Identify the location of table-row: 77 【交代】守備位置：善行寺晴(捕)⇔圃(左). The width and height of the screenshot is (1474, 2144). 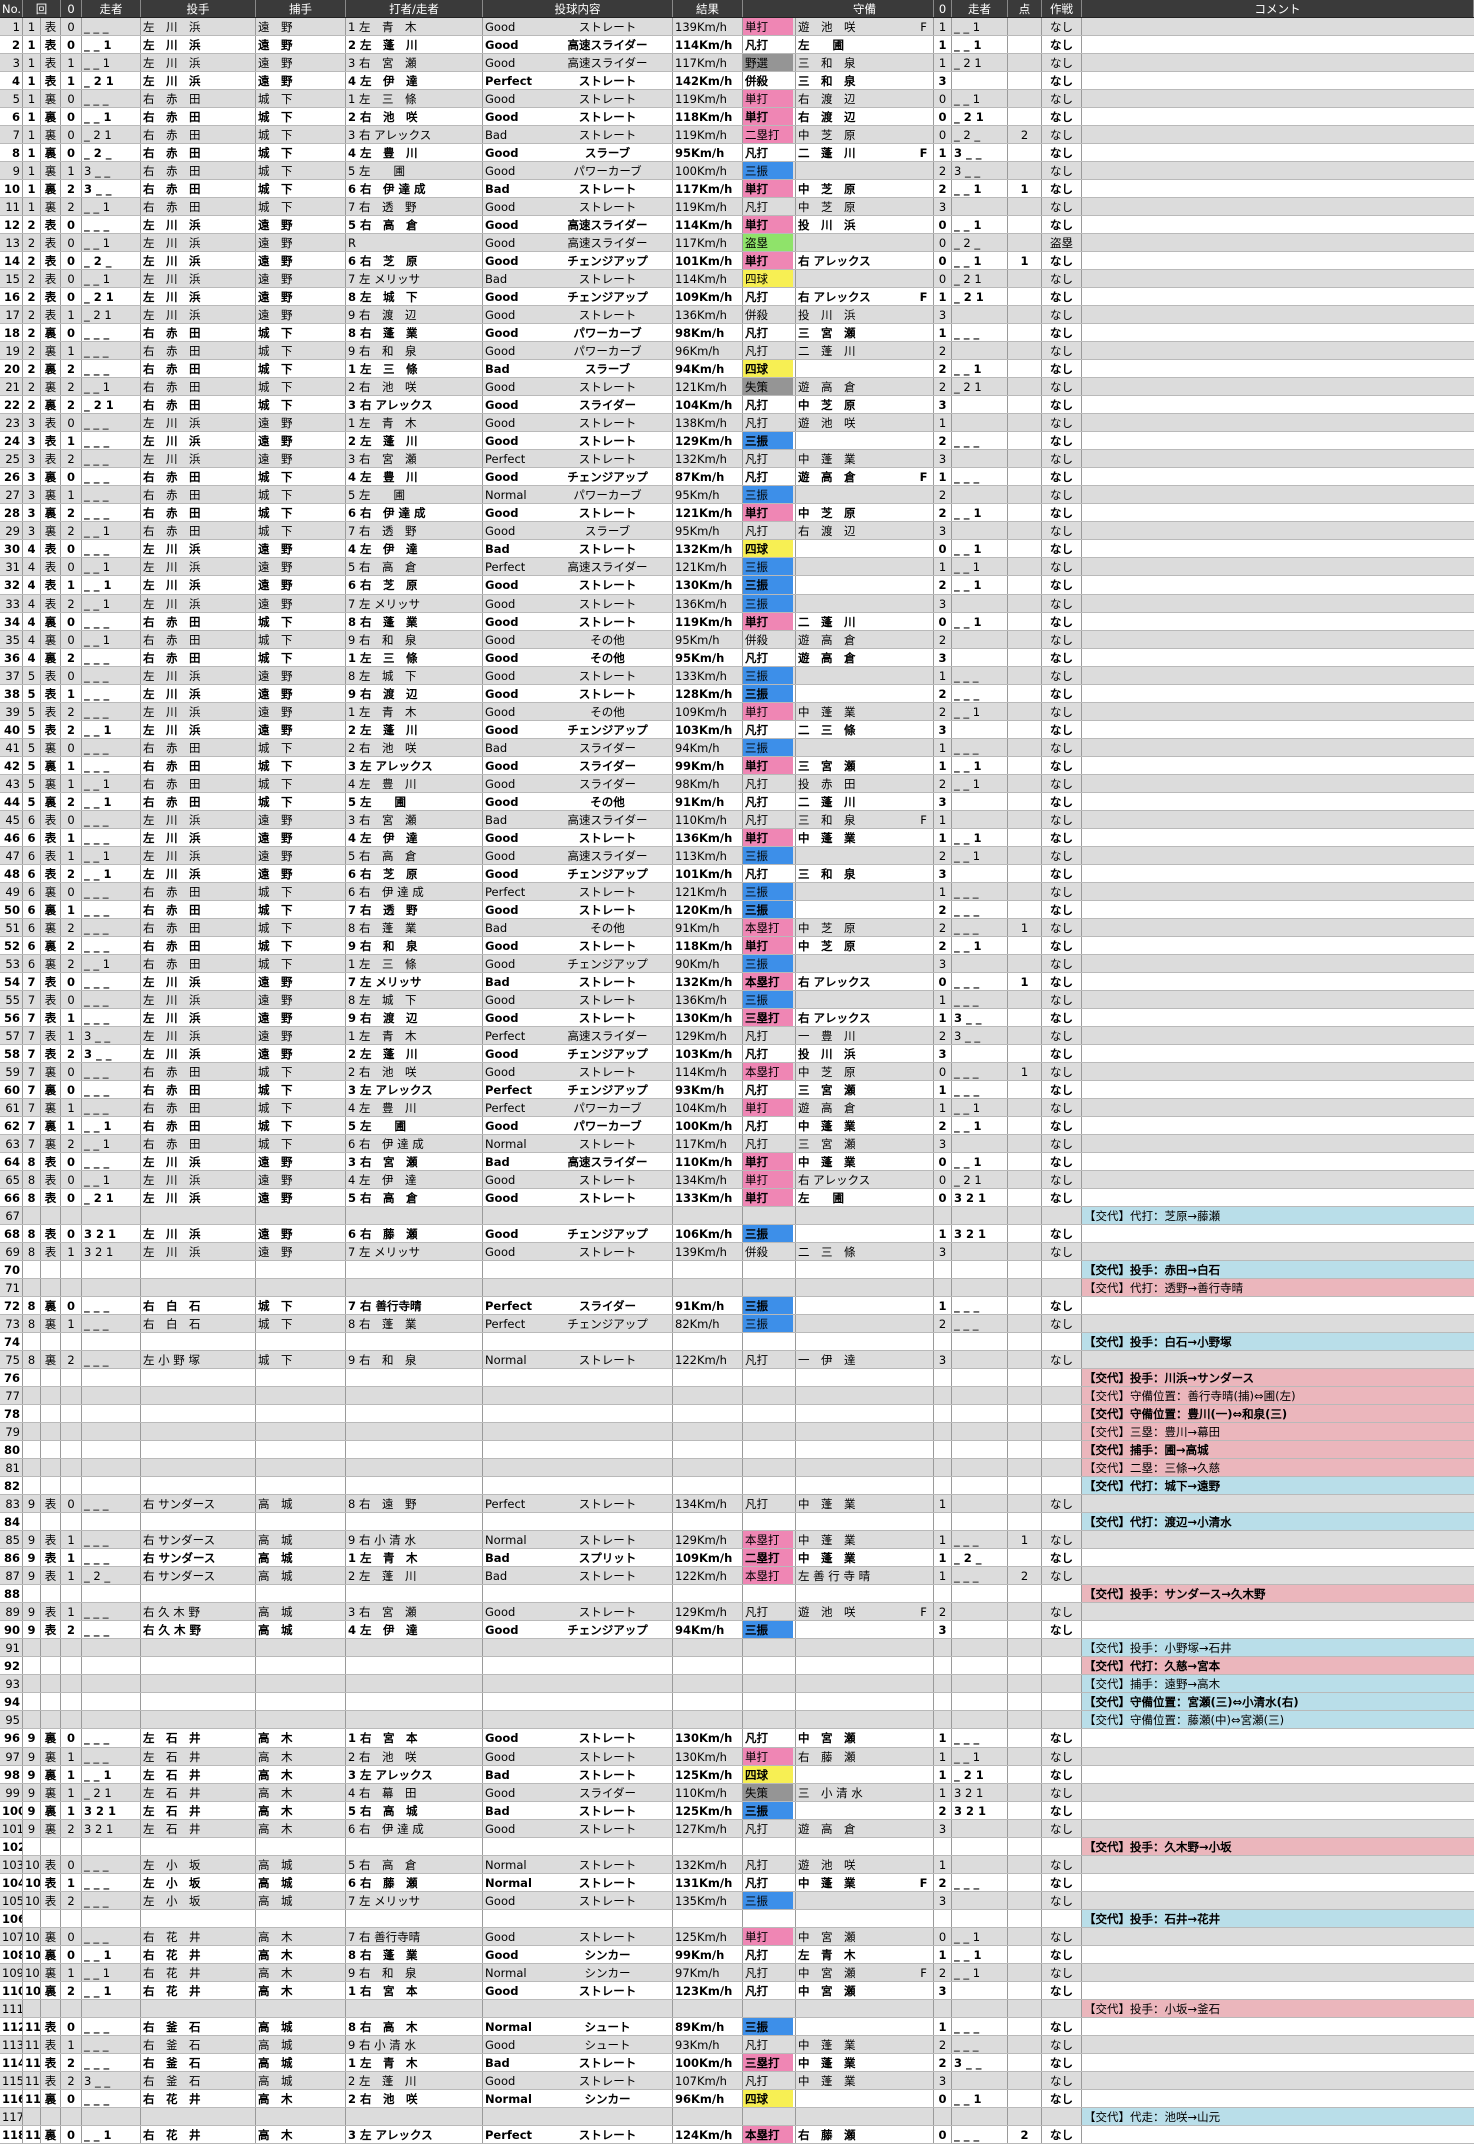
(737, 1396).